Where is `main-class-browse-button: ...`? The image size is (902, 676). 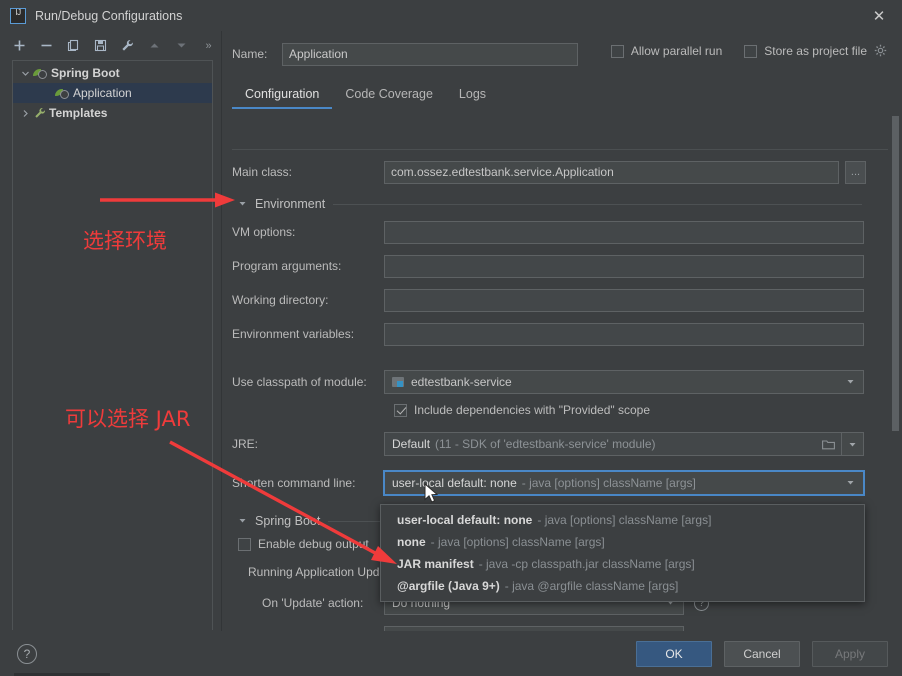 main-class-browse-button: ... is located at coordinates (855, 172).